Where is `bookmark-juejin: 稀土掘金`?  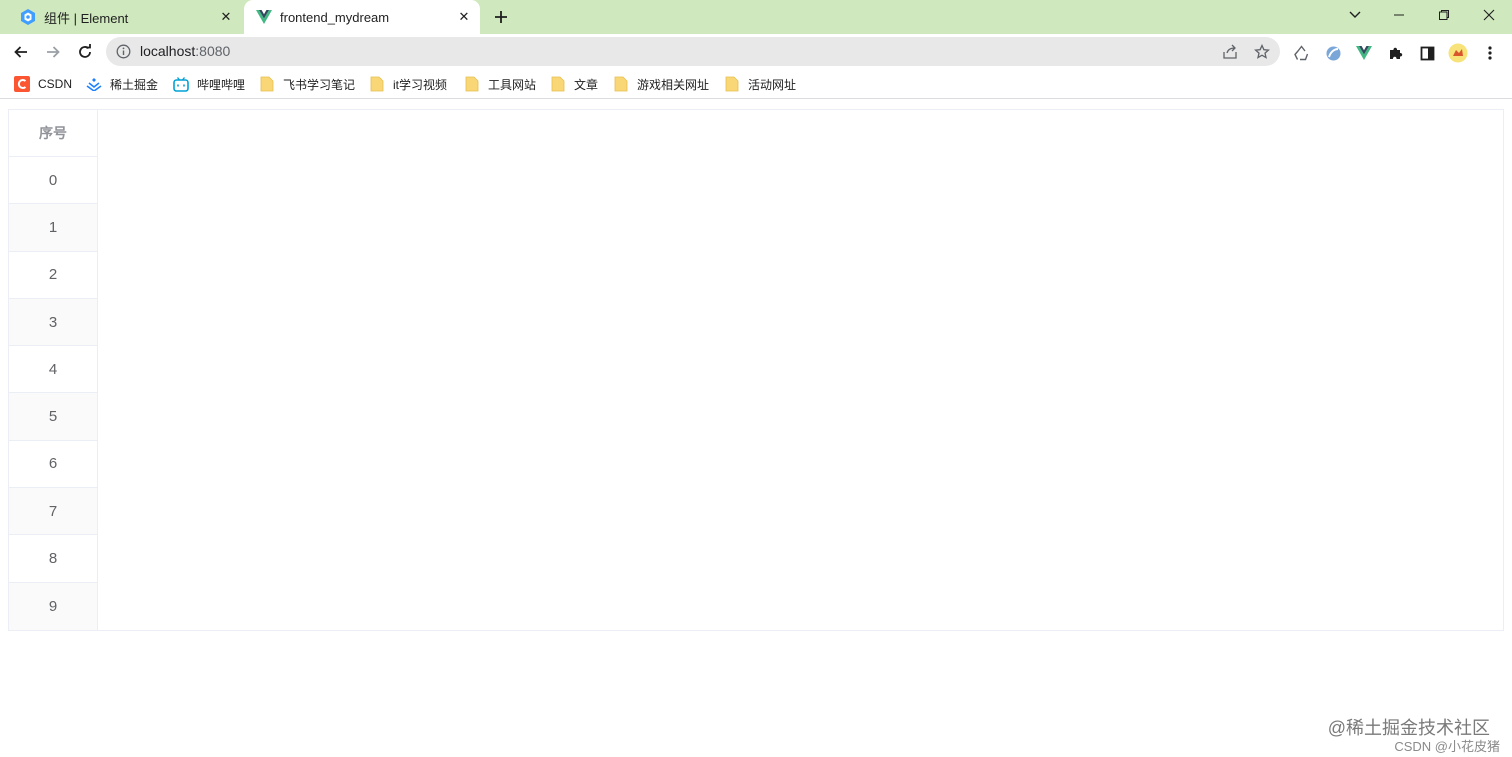
bookmark-juejin: 稀土掘金 is located at coordinates (122, 84).